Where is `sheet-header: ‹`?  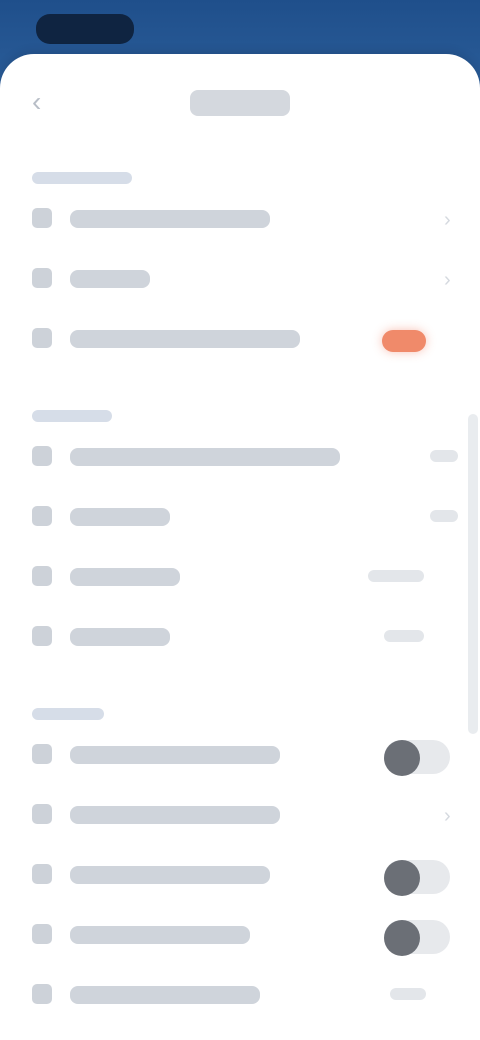 sheet-header: ‹ is located at coordinates (240, 104).